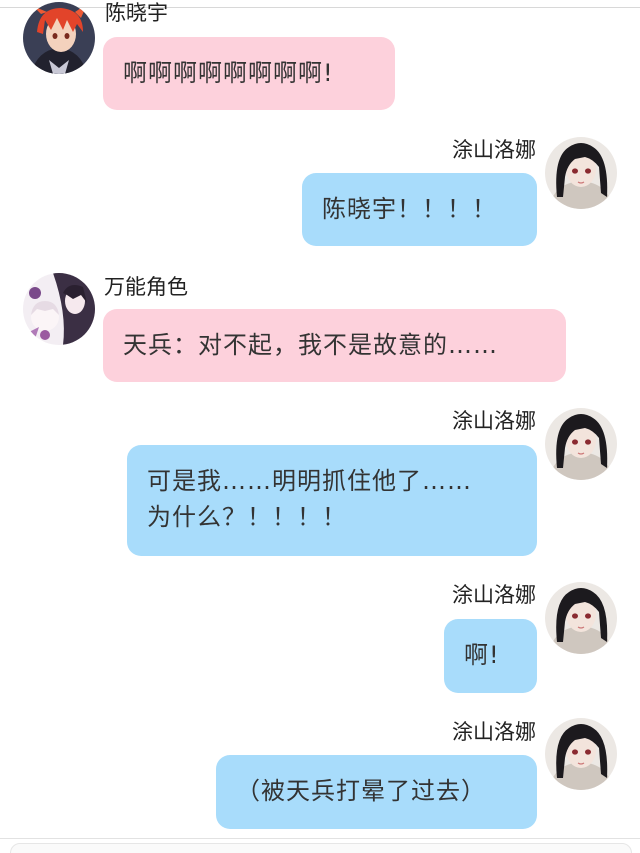 This screenshot has width=640, height=853. Describe the element at coordinates (59, 38) in the screenshot. I see `red-hair-boy-avatar` at that location.